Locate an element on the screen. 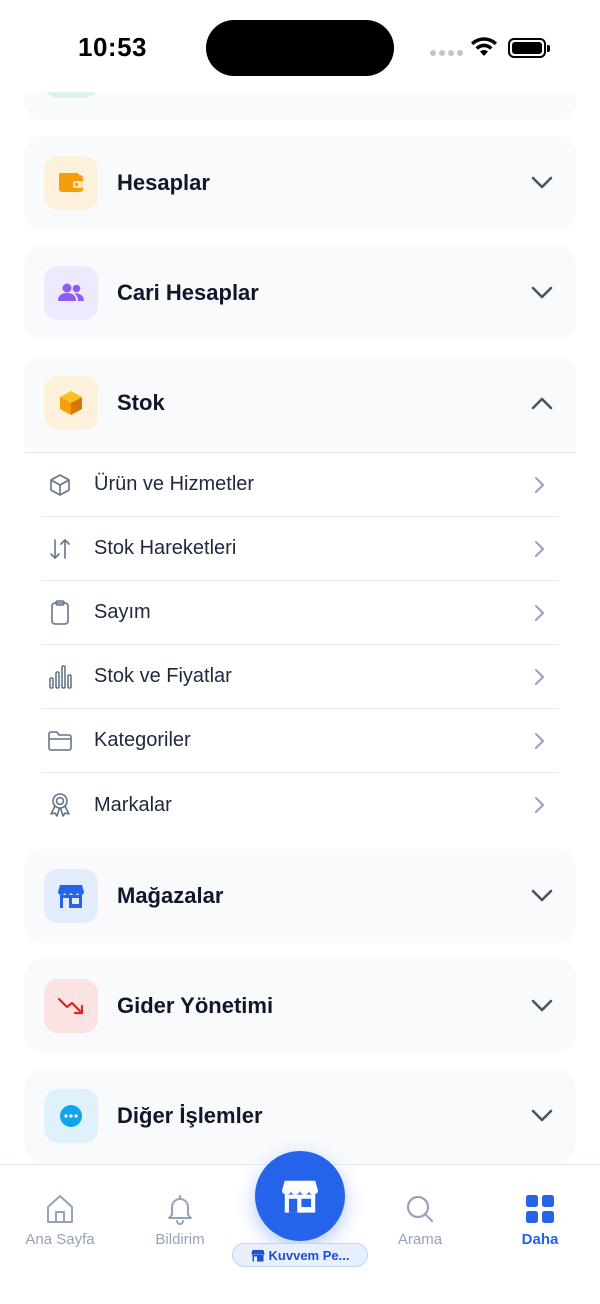 The height and width of the screenshot is (1304, 600). submenu-item-urun-ve-hizmetler: Ürün ve Hizmetler is located at coordinates (300, 485).